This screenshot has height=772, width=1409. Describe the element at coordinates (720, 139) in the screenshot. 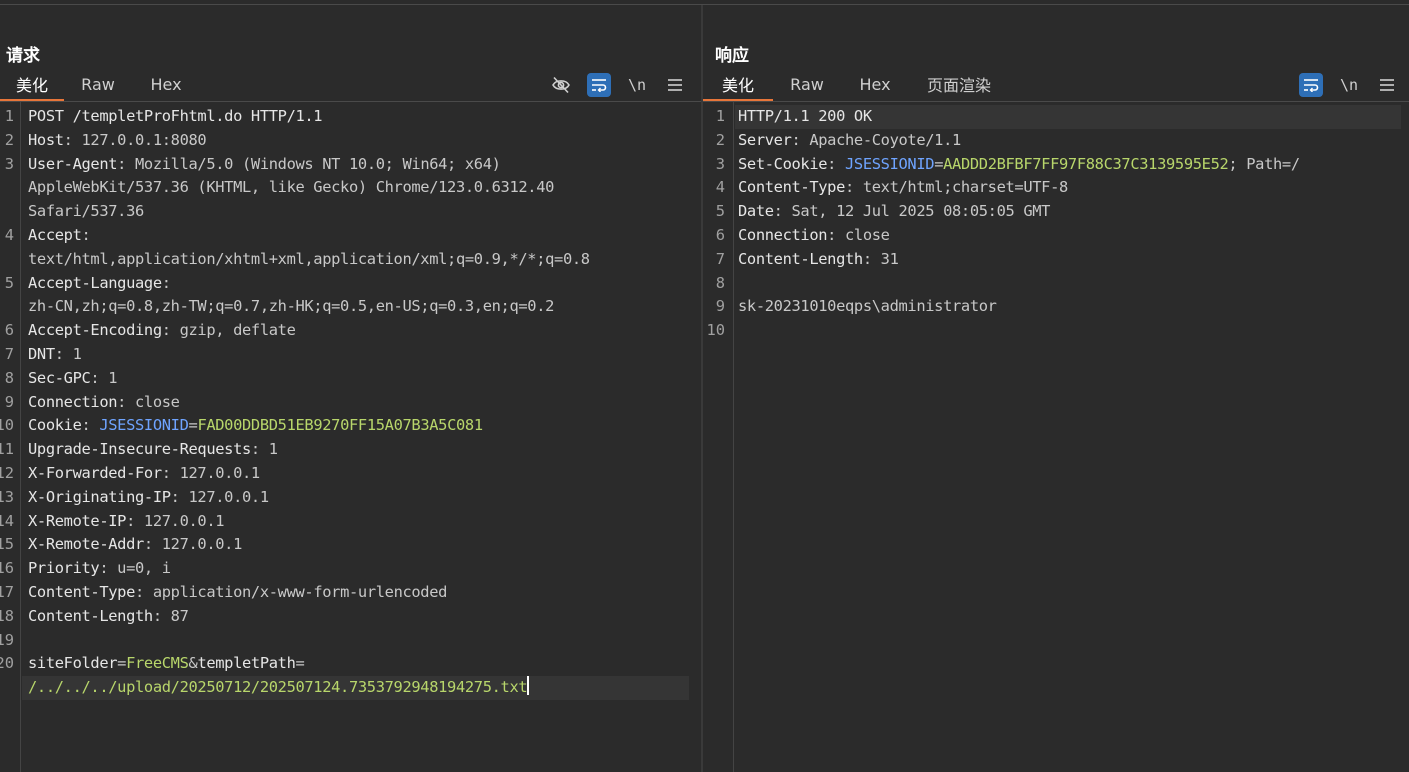

I see `line-number: 2` at that location.